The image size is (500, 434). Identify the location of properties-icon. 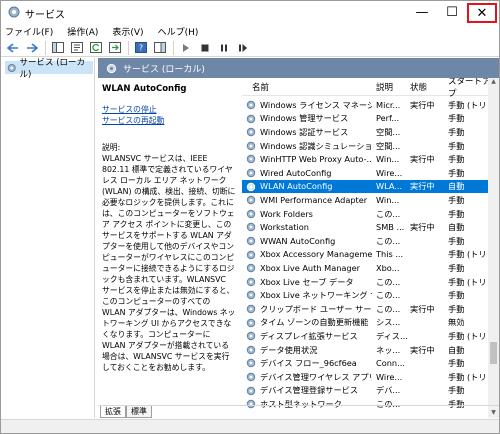
(77, 47).